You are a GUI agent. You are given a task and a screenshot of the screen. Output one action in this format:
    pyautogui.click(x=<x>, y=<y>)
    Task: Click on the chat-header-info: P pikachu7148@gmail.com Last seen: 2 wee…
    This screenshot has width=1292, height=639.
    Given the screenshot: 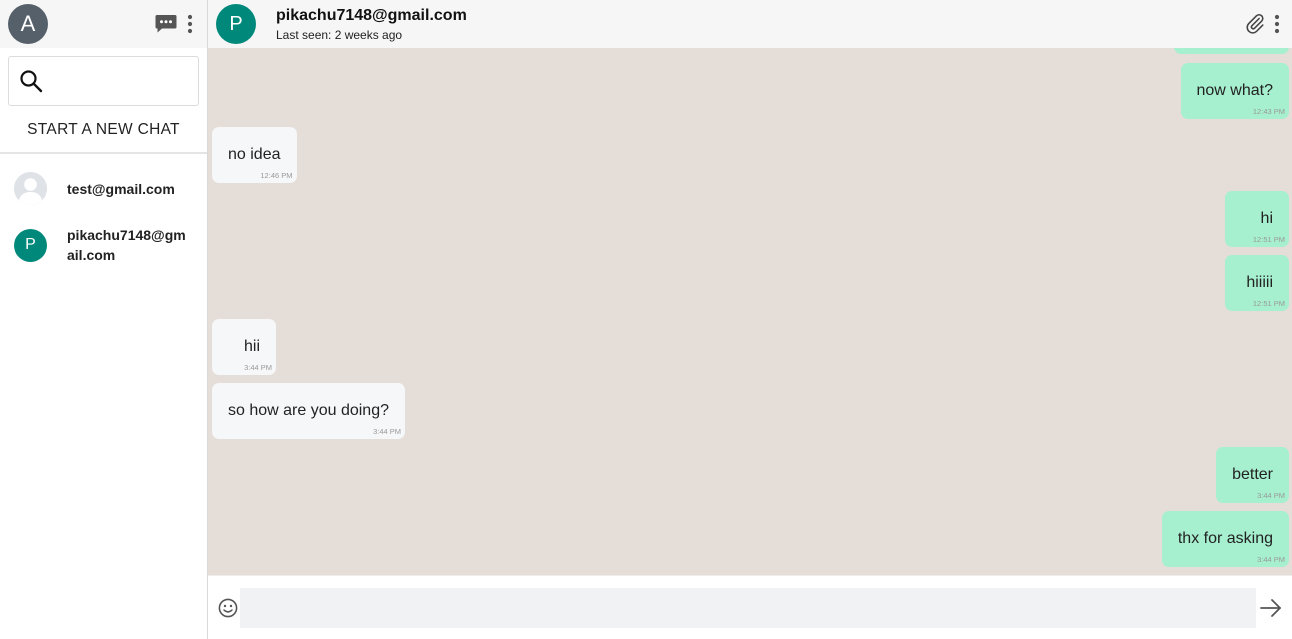 What is the action you would take?
    pyautogui.click(x=341, y=24)
    